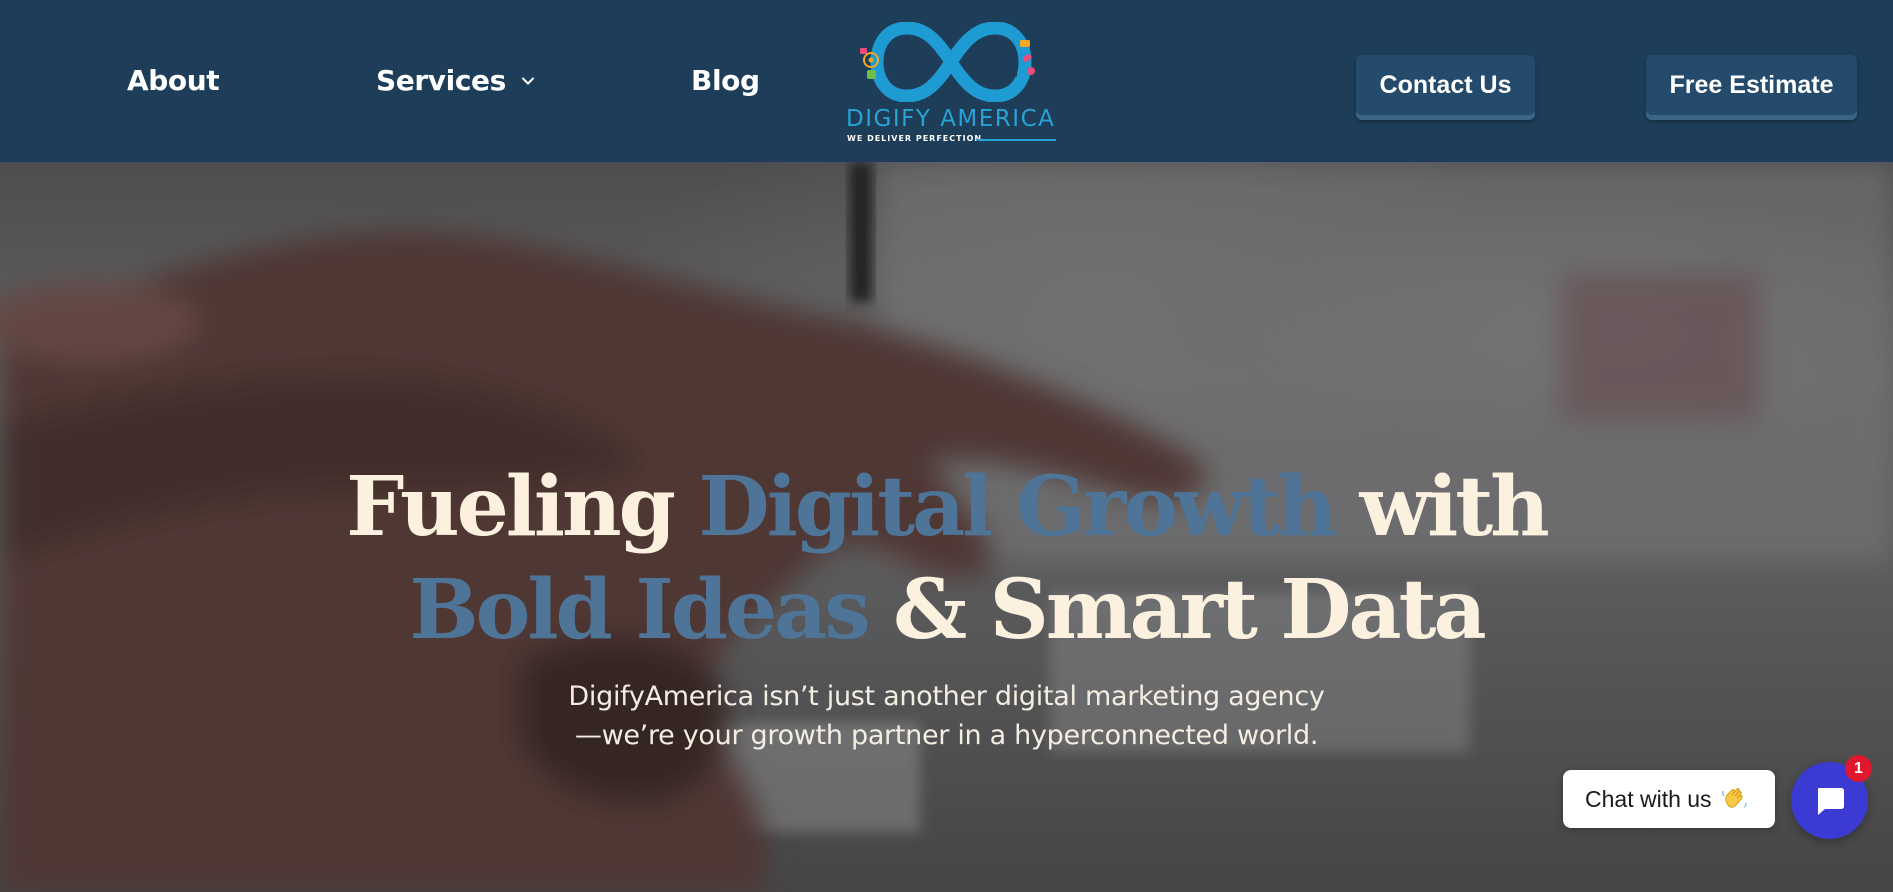 The width and height of the screenshot is (1893, 892). Describe the element at coordinates (915, 138) in the screenshot. I see `logo-tagline: WE DELIVER PERFECTION` at that location.